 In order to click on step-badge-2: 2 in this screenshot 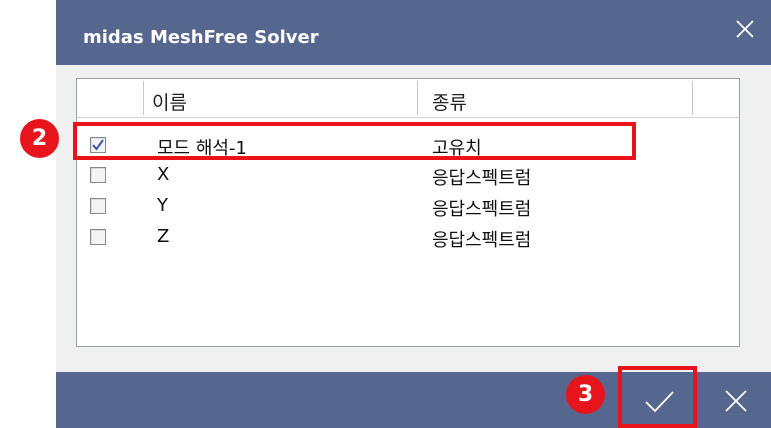, I will do `click(39, 138)`.